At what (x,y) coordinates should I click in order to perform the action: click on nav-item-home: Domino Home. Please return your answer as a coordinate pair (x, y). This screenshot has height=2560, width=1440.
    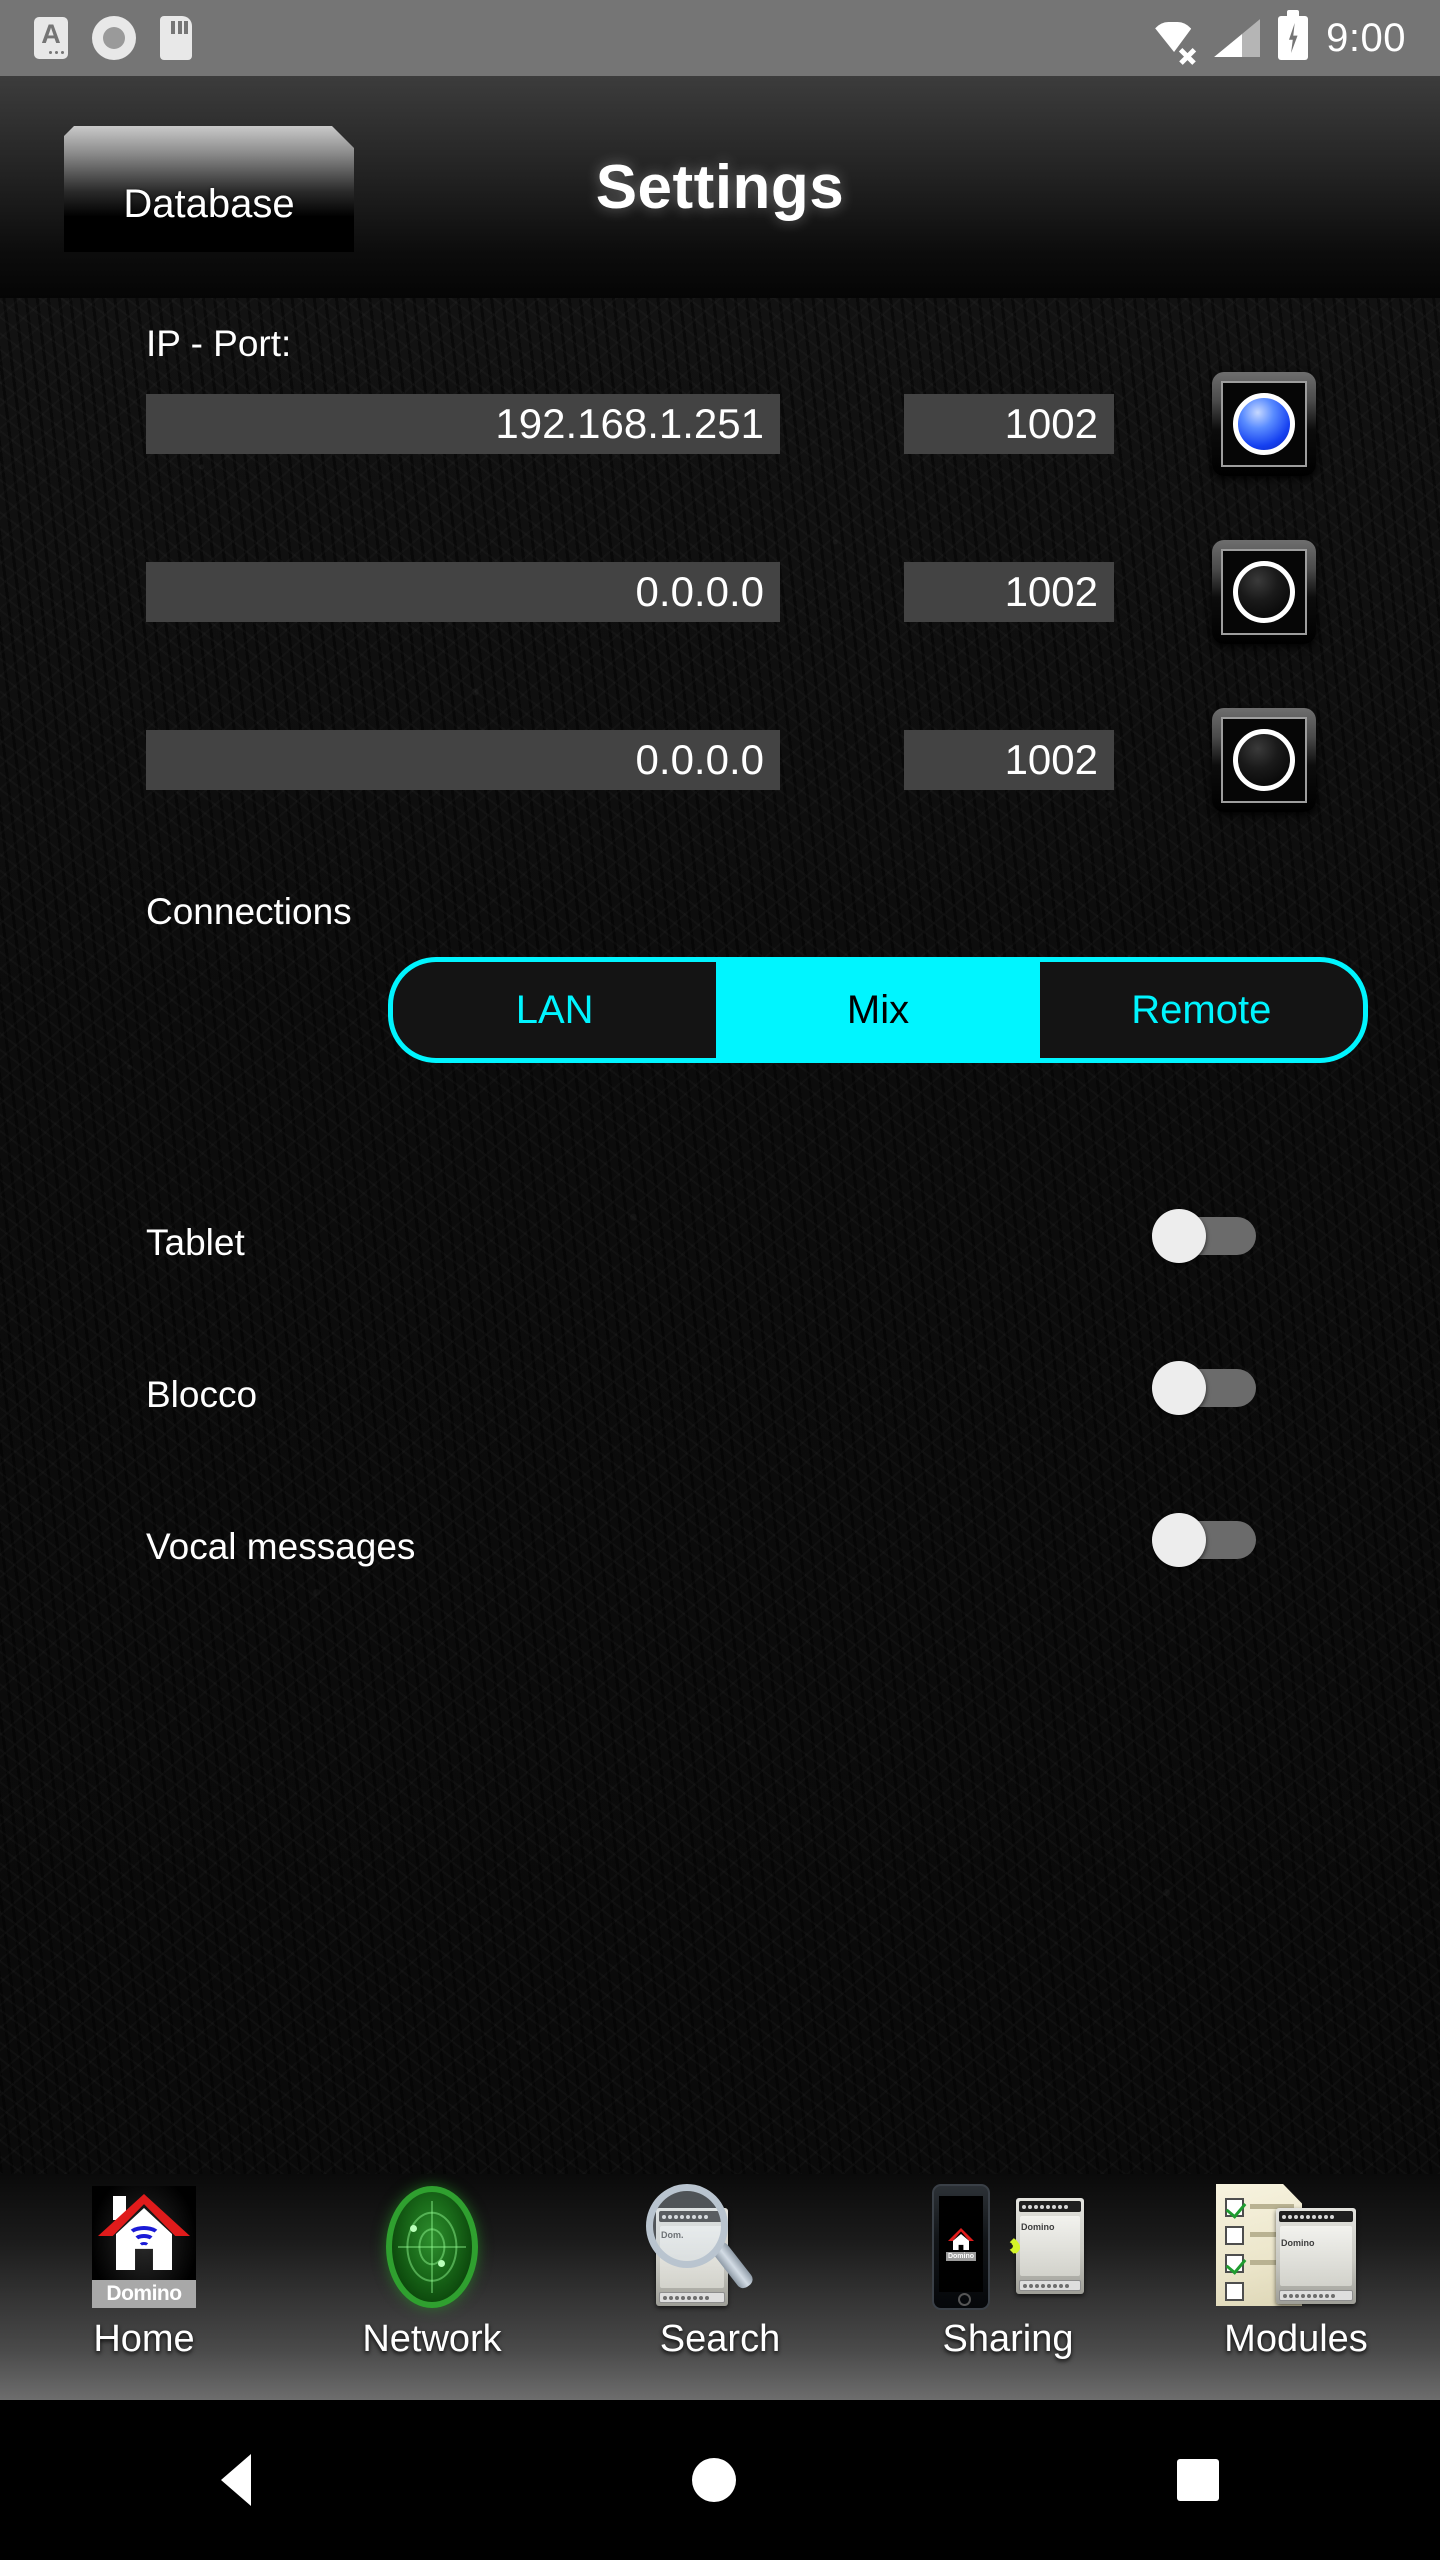
    Looking at the image, I should click on (144, 2287).